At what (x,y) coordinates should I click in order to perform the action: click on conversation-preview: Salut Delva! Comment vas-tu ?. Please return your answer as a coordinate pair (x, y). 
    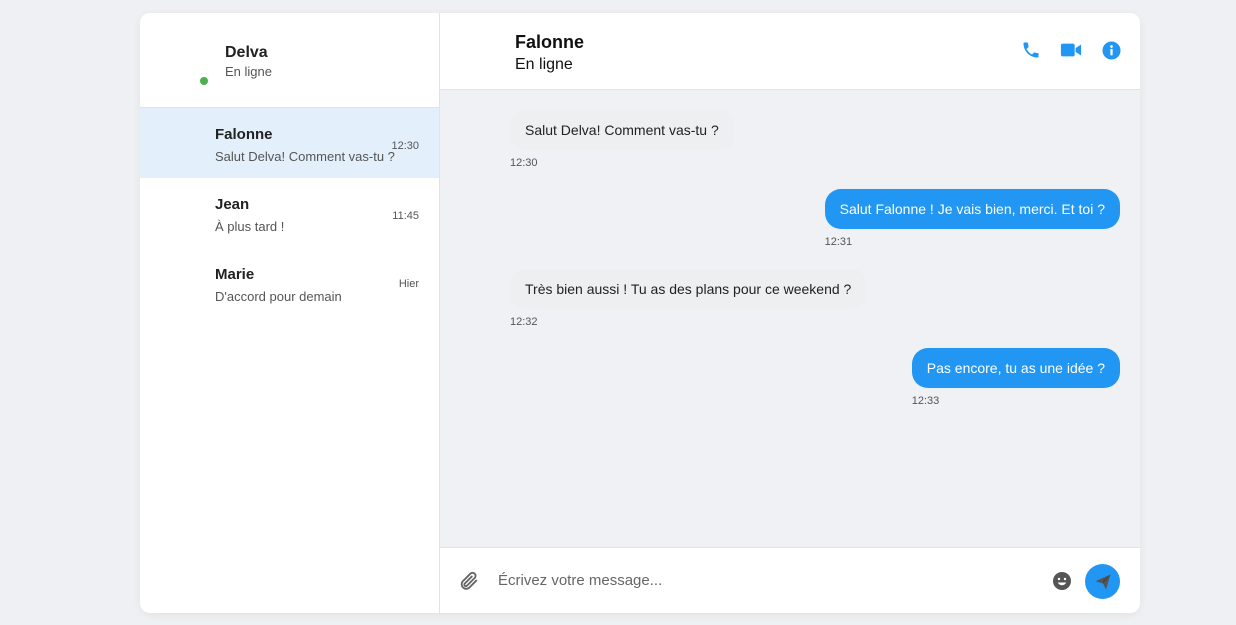
    Looking at the image, I should click on (305, 156).